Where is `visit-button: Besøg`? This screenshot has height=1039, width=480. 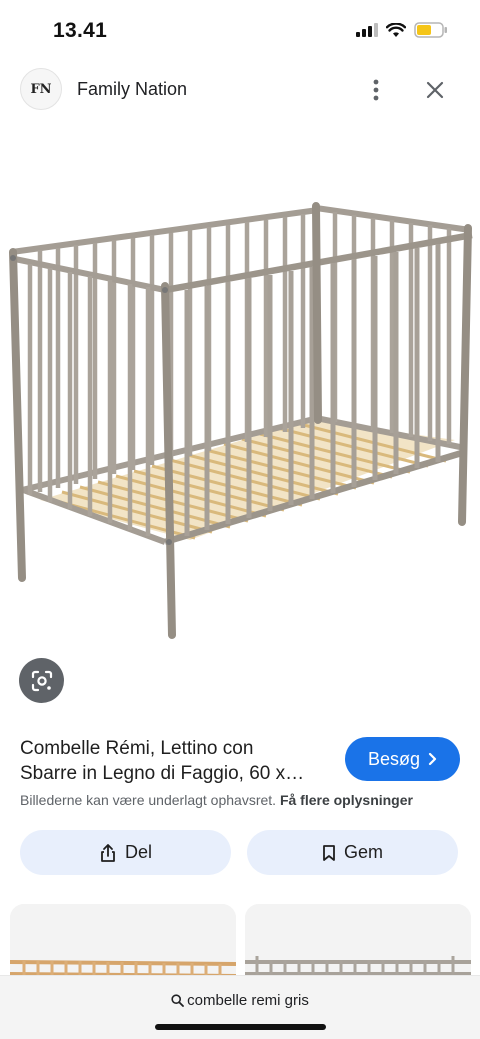
visit-button: Besøg is located at coordinates (402, 759).